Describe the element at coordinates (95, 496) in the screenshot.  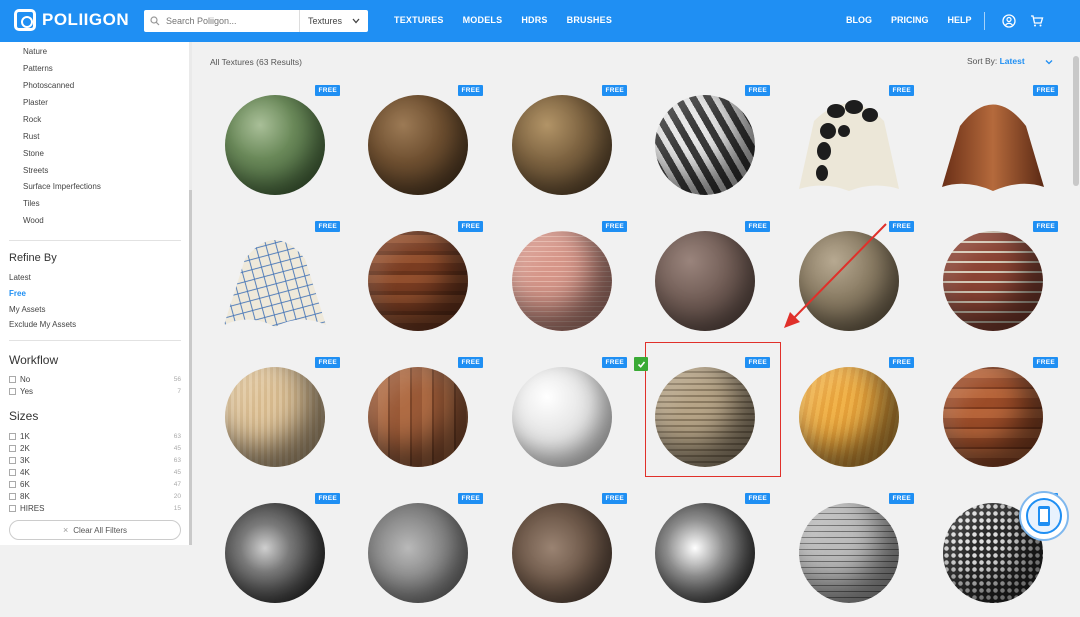
I see `size-8k-option: 8K 20` at that location.